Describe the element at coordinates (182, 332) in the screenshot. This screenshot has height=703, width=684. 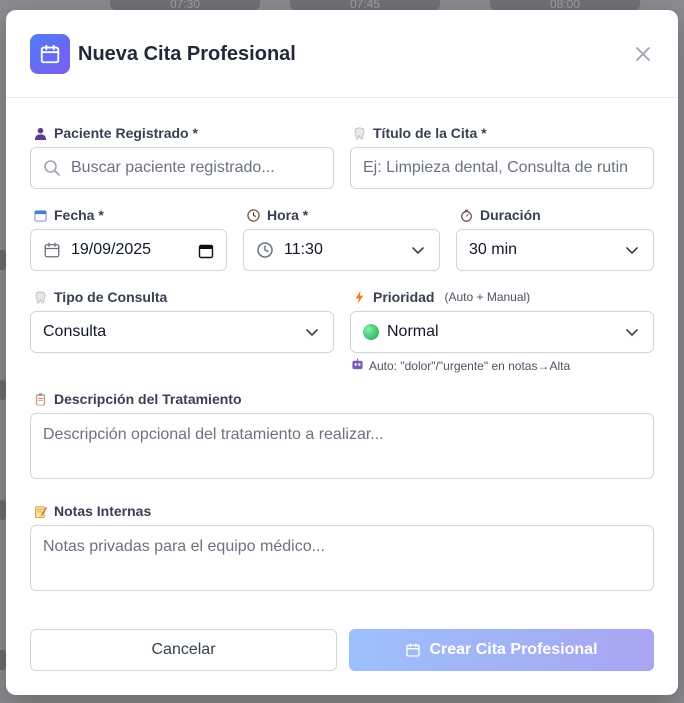
I see `consultation-type-select: Consulta` at that location.